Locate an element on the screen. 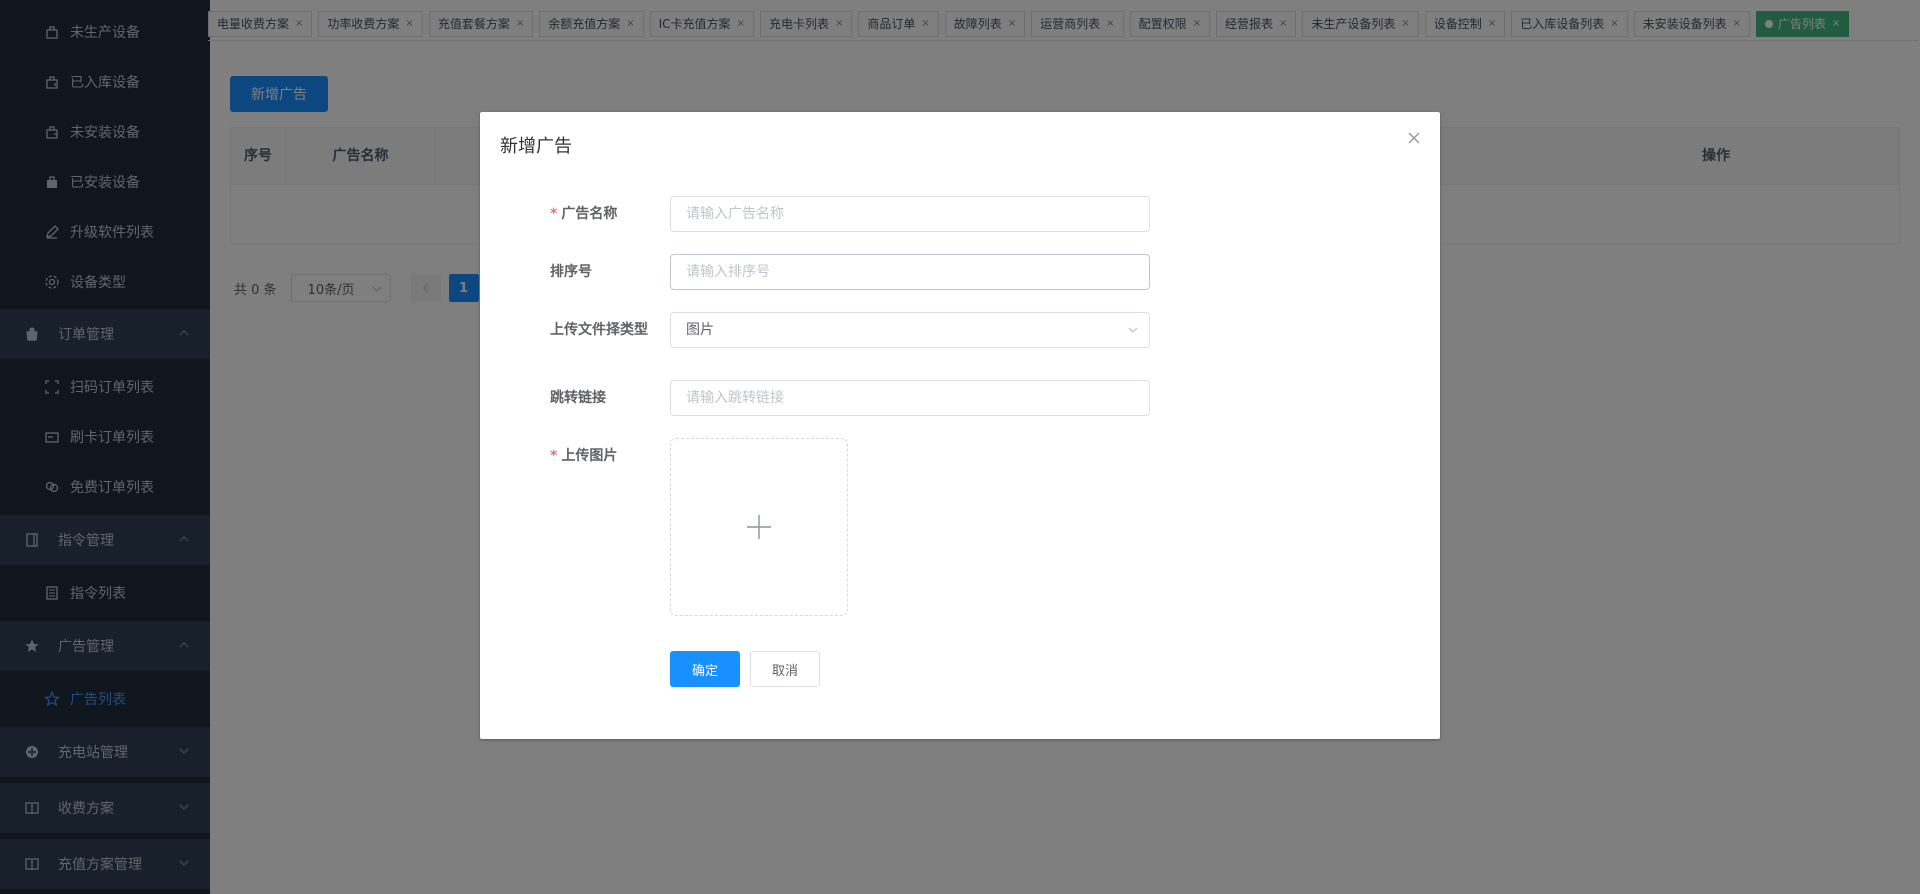  file-type-label: 上传文件择类型 is located at coordinates (605, 330).